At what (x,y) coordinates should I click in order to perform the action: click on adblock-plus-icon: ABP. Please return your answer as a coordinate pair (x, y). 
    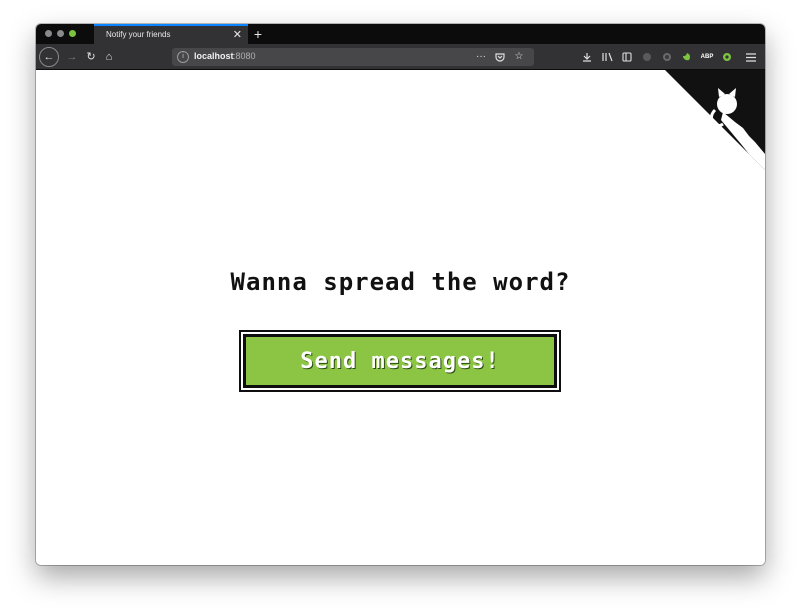
    Looking at the image, I should click on (707, 57).